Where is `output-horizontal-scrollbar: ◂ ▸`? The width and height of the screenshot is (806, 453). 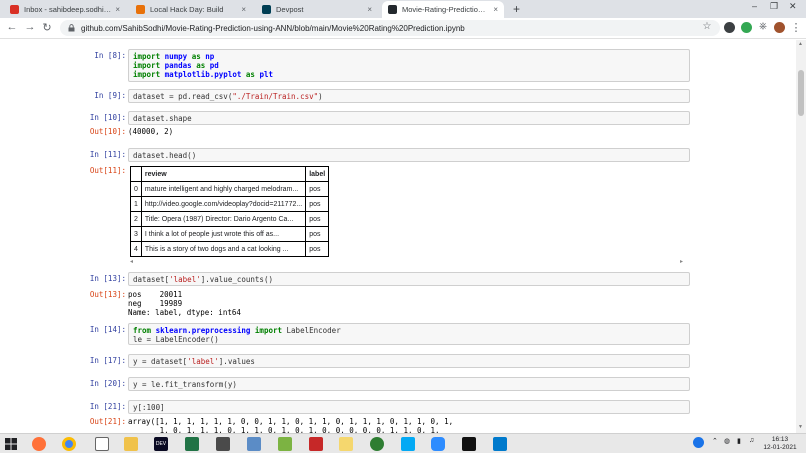
output-horizontal-scrollbar: ◂ ▸ is located at coordinates (408, 262).